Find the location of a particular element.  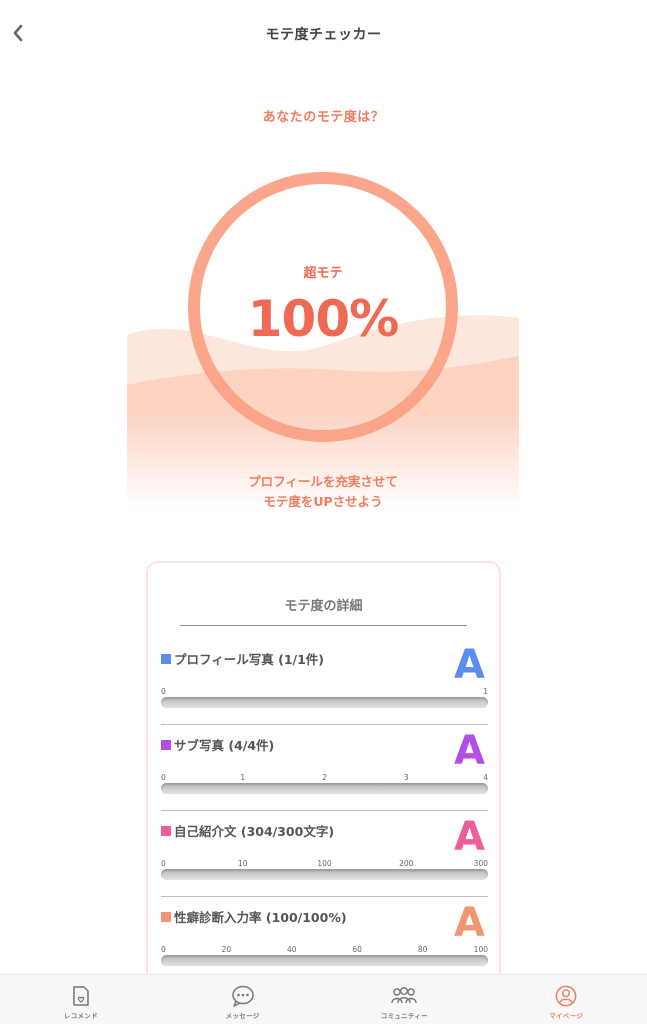

tick-labels: 0 20 40 60 80 100 is located at coordinates (324, 950).